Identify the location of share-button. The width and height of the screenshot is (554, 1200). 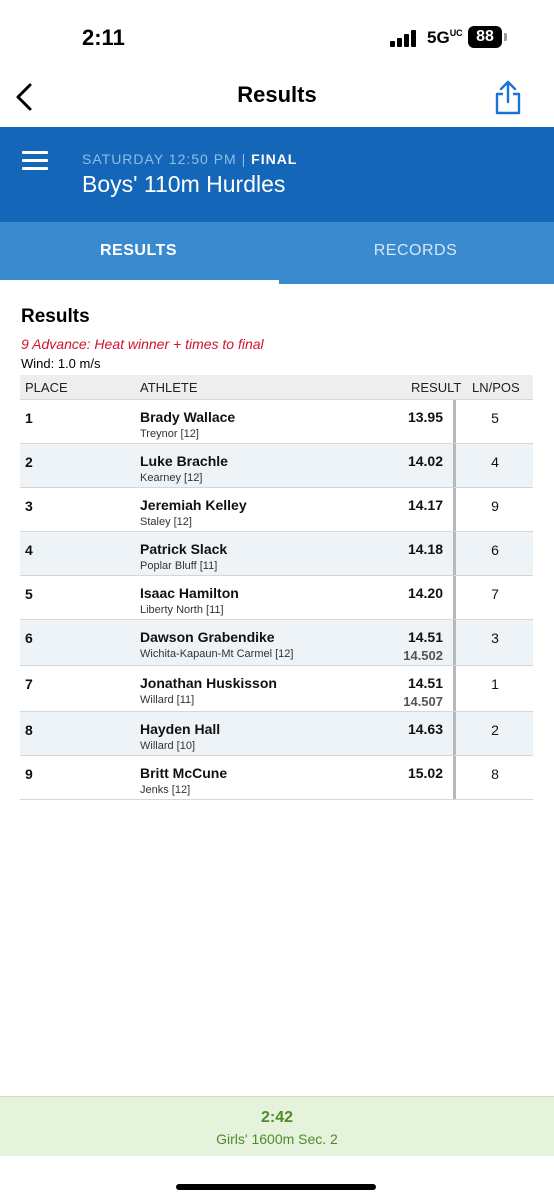
(508, 97).